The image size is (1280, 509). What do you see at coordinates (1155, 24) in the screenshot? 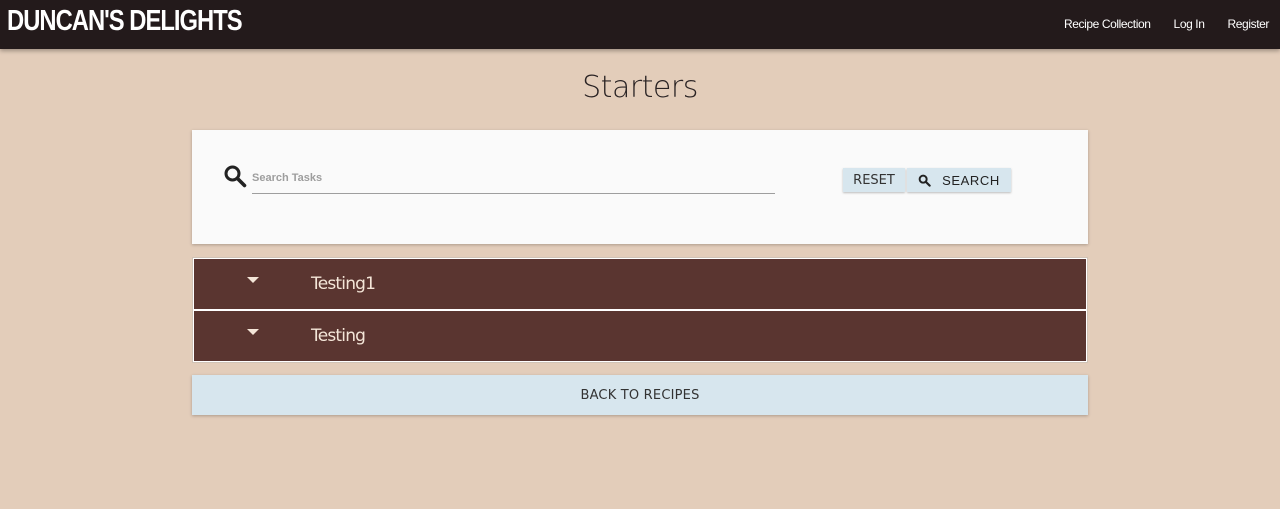
I see `nav-links: Recipe Collection Log In Register` at bounding box center [1155, 24].